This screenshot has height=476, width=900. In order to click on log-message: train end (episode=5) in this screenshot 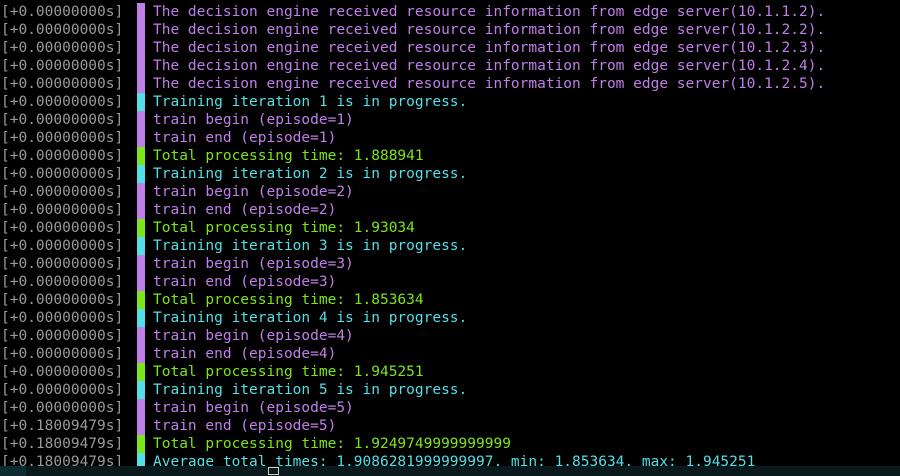, I will do `click(245, 426)`.